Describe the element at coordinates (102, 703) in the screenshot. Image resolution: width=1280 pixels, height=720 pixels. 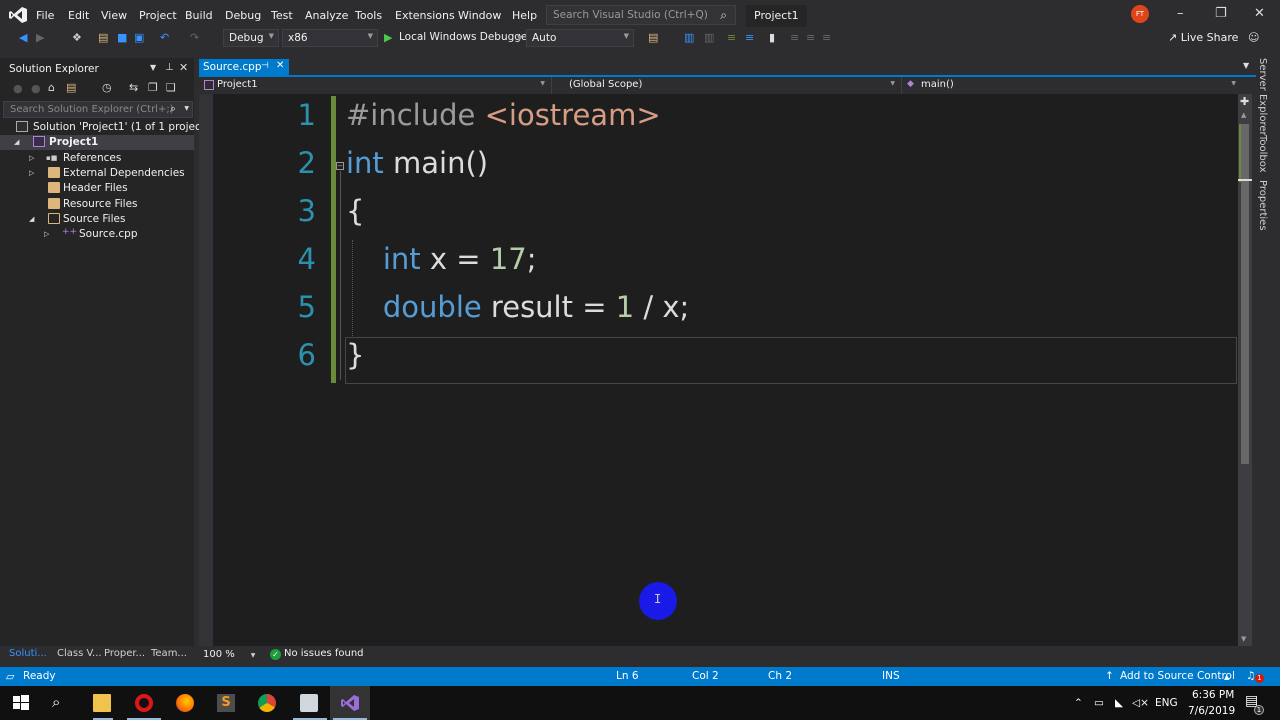
I see `file-explorer-icon` at that location.